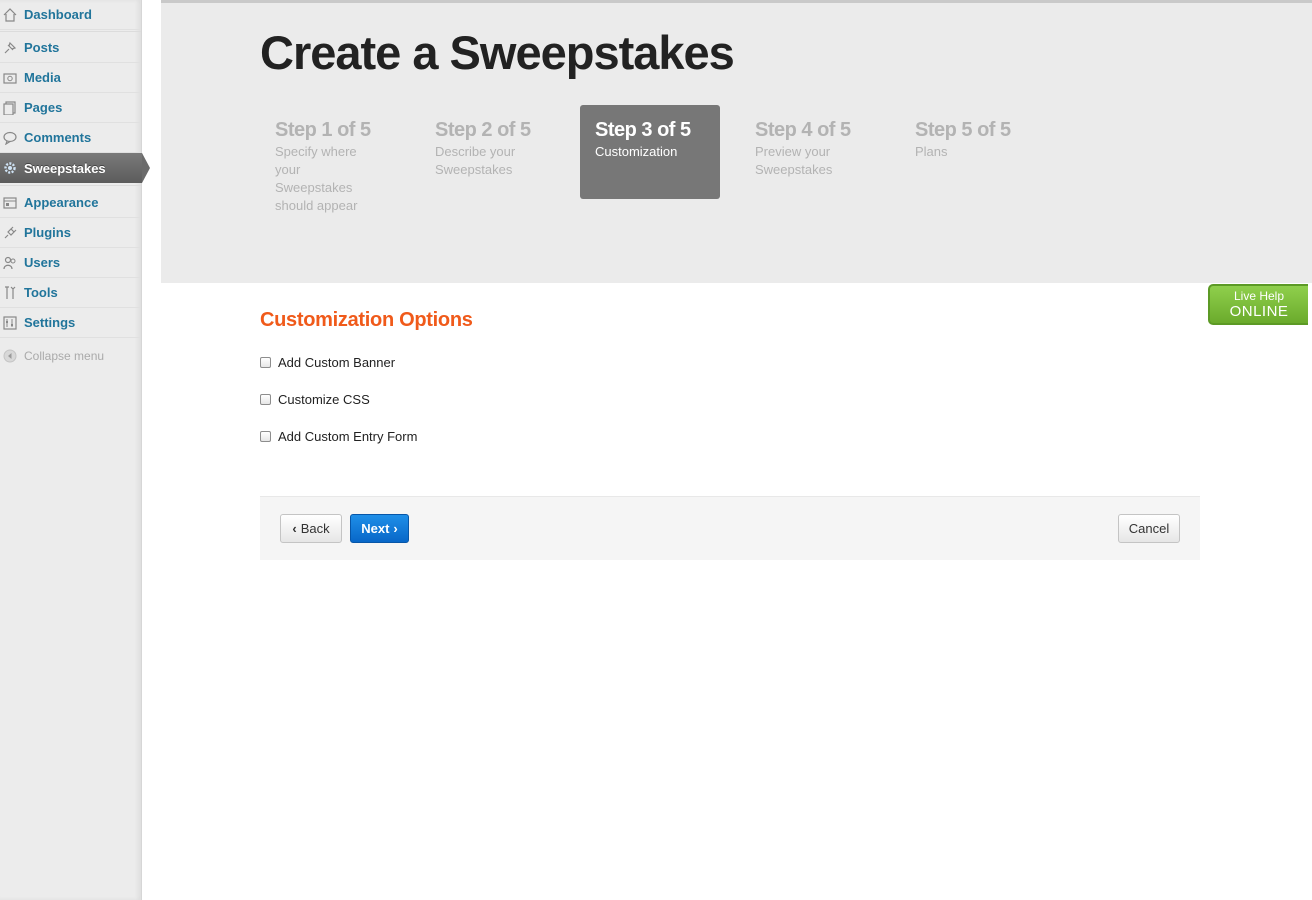 This screenshot has width=1312, height=900. I want to click on pages-icon, so click(10, 107).